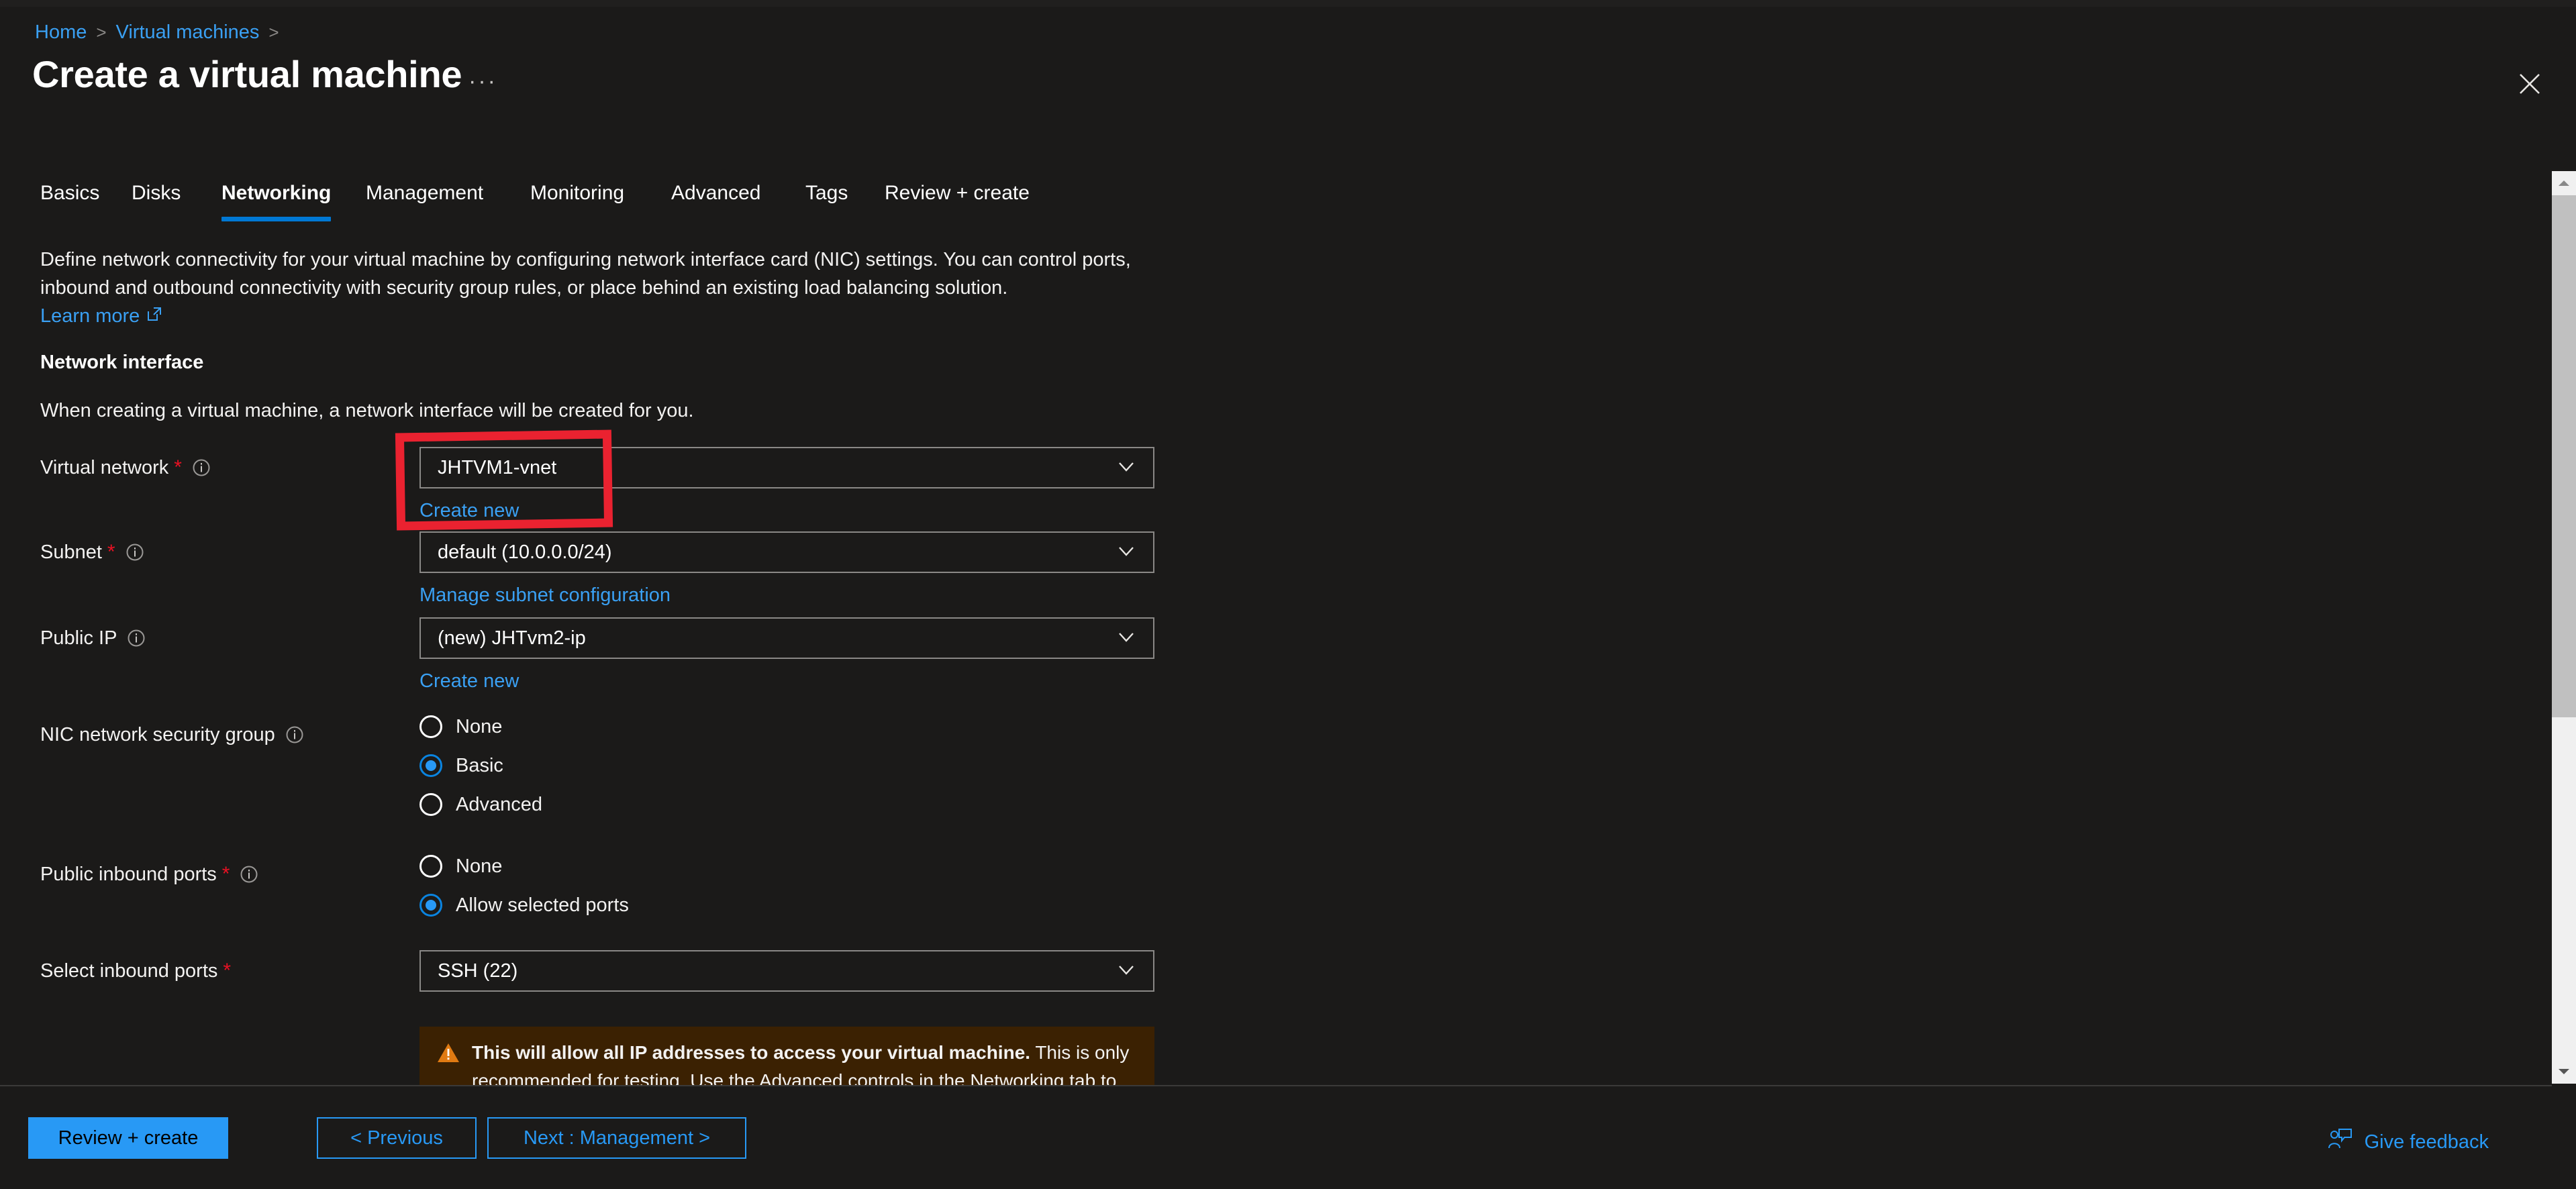 The image size is (2576, 1189). What do you see at coordinates (482, 81) in the screenshot?
I see `more-options-button: ···` at bounding box center [482, 81].